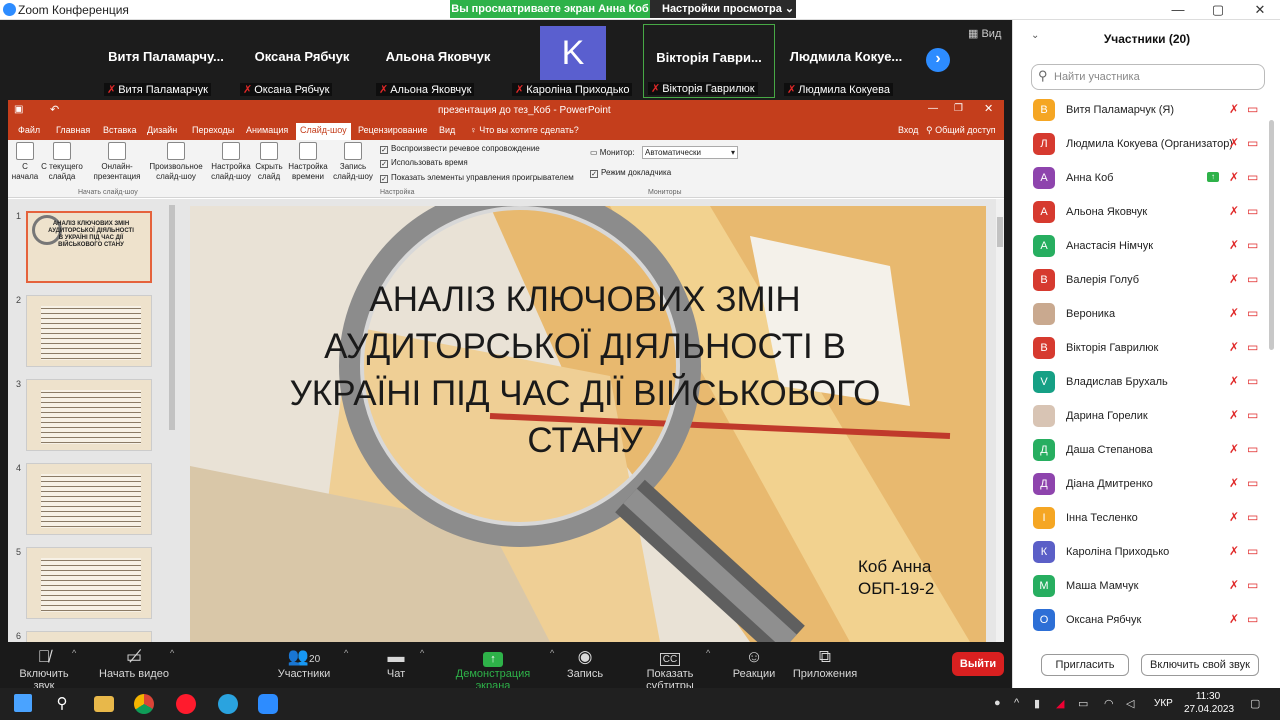 This screenshot has height=720, width=1280. Describe the element at coordinates (1016, 703) in the screenshot. I see `chevron-up-icon: ^` at that location.